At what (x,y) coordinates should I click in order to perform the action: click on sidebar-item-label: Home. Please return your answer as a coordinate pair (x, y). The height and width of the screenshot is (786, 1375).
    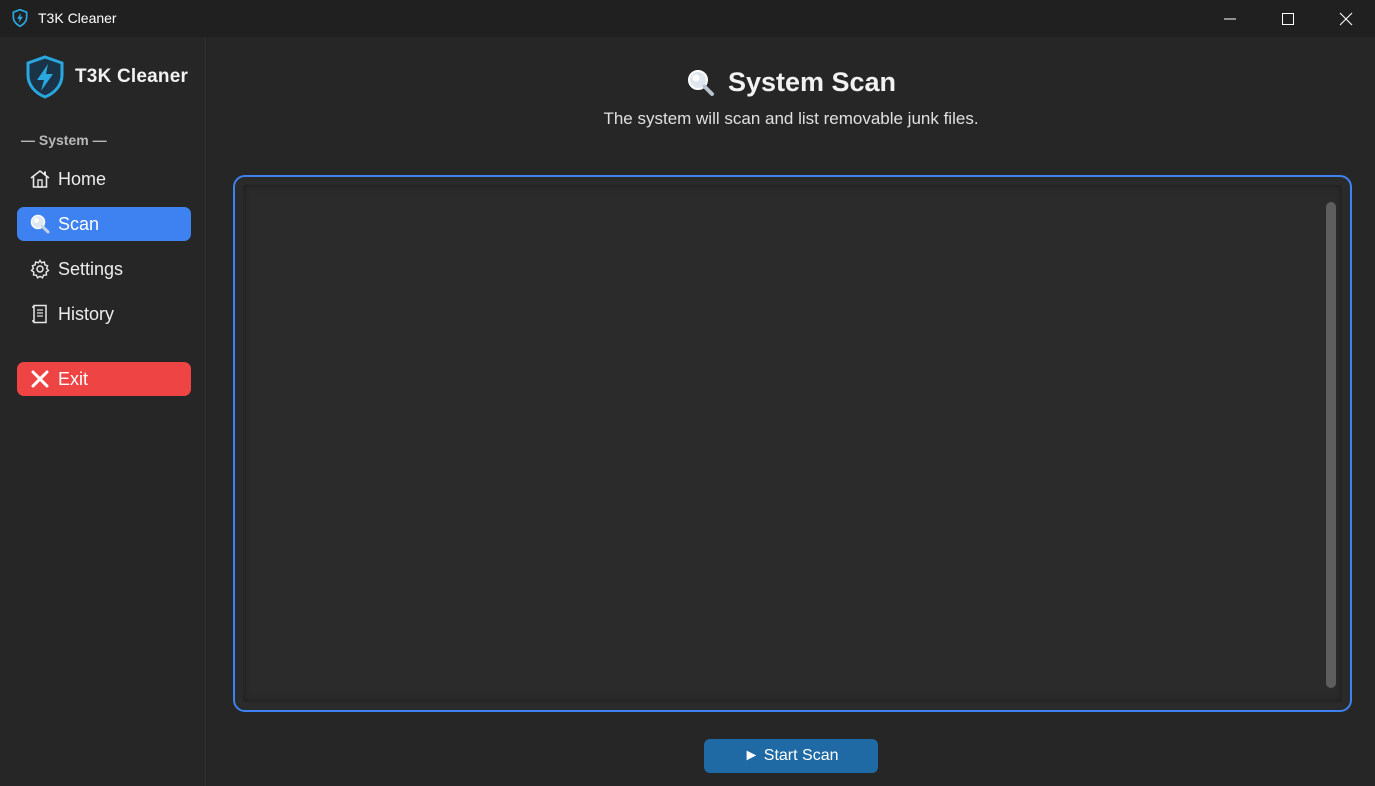
    Looking at the image, I should click on (82, 178).